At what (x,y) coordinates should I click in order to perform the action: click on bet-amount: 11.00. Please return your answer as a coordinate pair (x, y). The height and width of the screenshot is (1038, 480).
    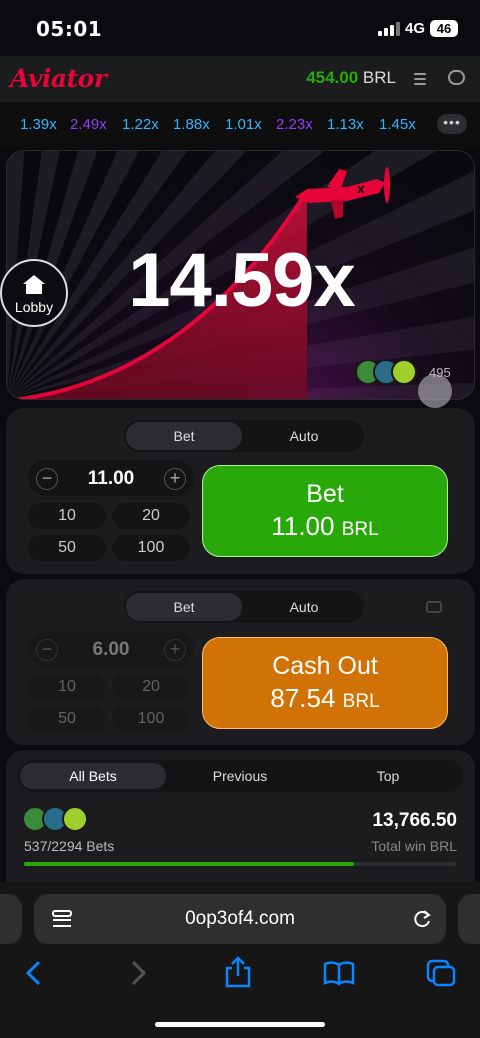
    Looking at the image, I should click on (111, 479).